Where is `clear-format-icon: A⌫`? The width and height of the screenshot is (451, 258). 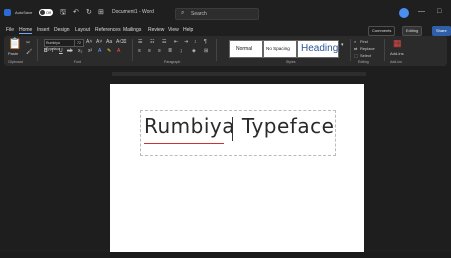
clear-format-icon: A⌫ is located at coordinates (121, 42).